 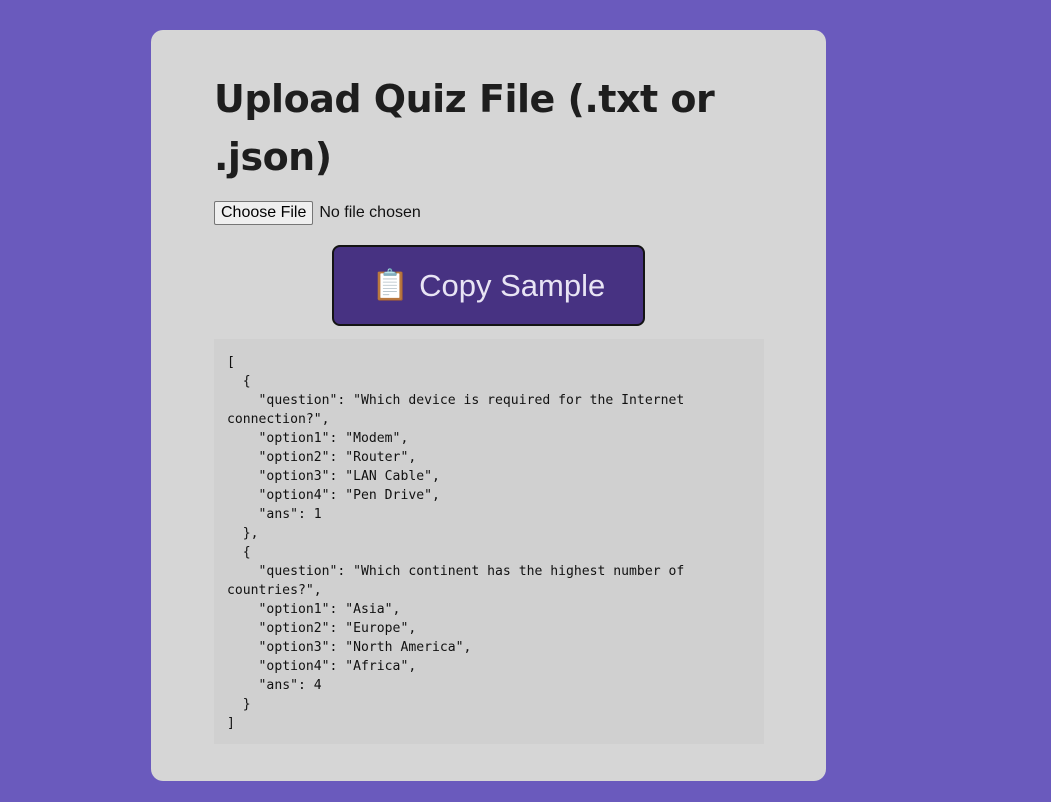 I want to click on page-title: Upload Quiz File (.txt or .json), so click(x=464, y=128).